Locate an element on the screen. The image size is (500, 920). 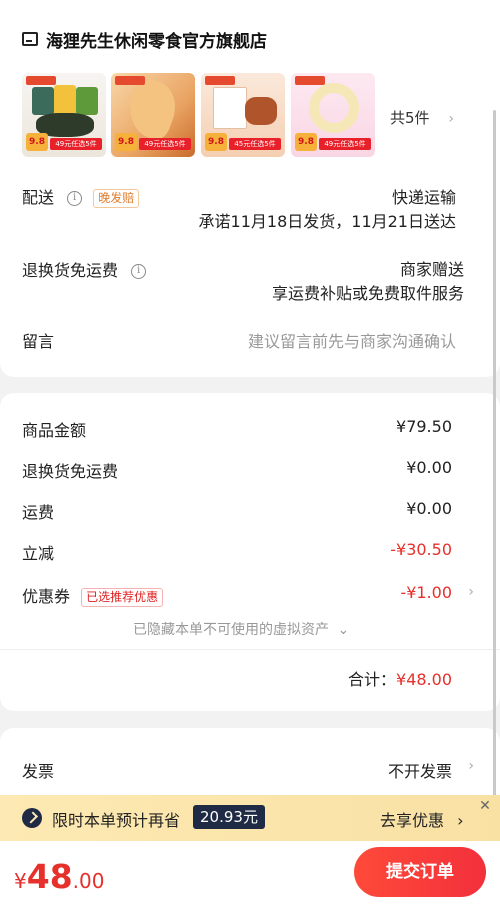
store-name: 海狸先生休闲零食官方旗舰店 is located at coordinates (156, 41).